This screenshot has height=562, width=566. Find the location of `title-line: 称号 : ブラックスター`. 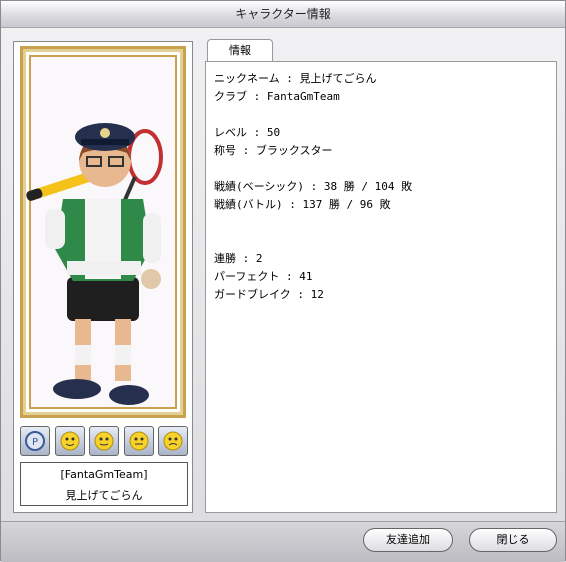

title-line: 称号 : ブラックスター is located at coordinates (273, 150).